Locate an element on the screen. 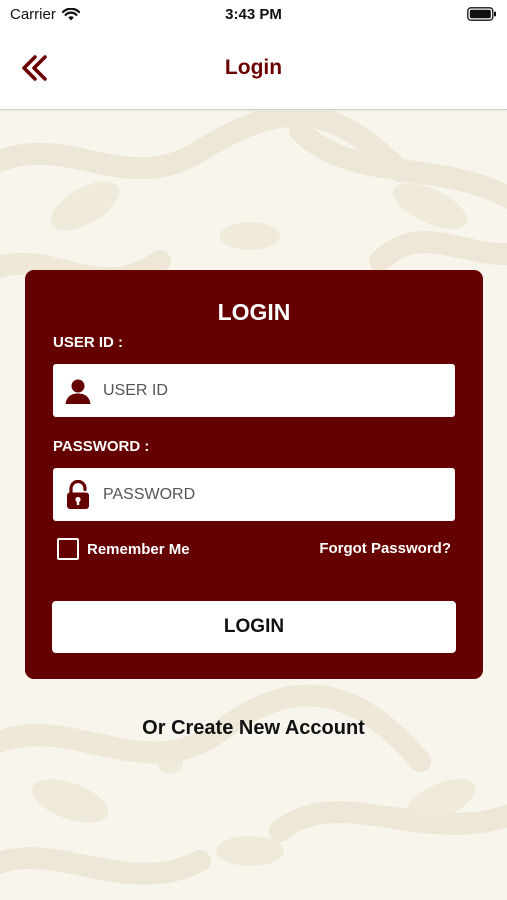 The width and height of the screenshot is (507, 900). status-time: 3:43 PM is located at coordinates (253, 14).